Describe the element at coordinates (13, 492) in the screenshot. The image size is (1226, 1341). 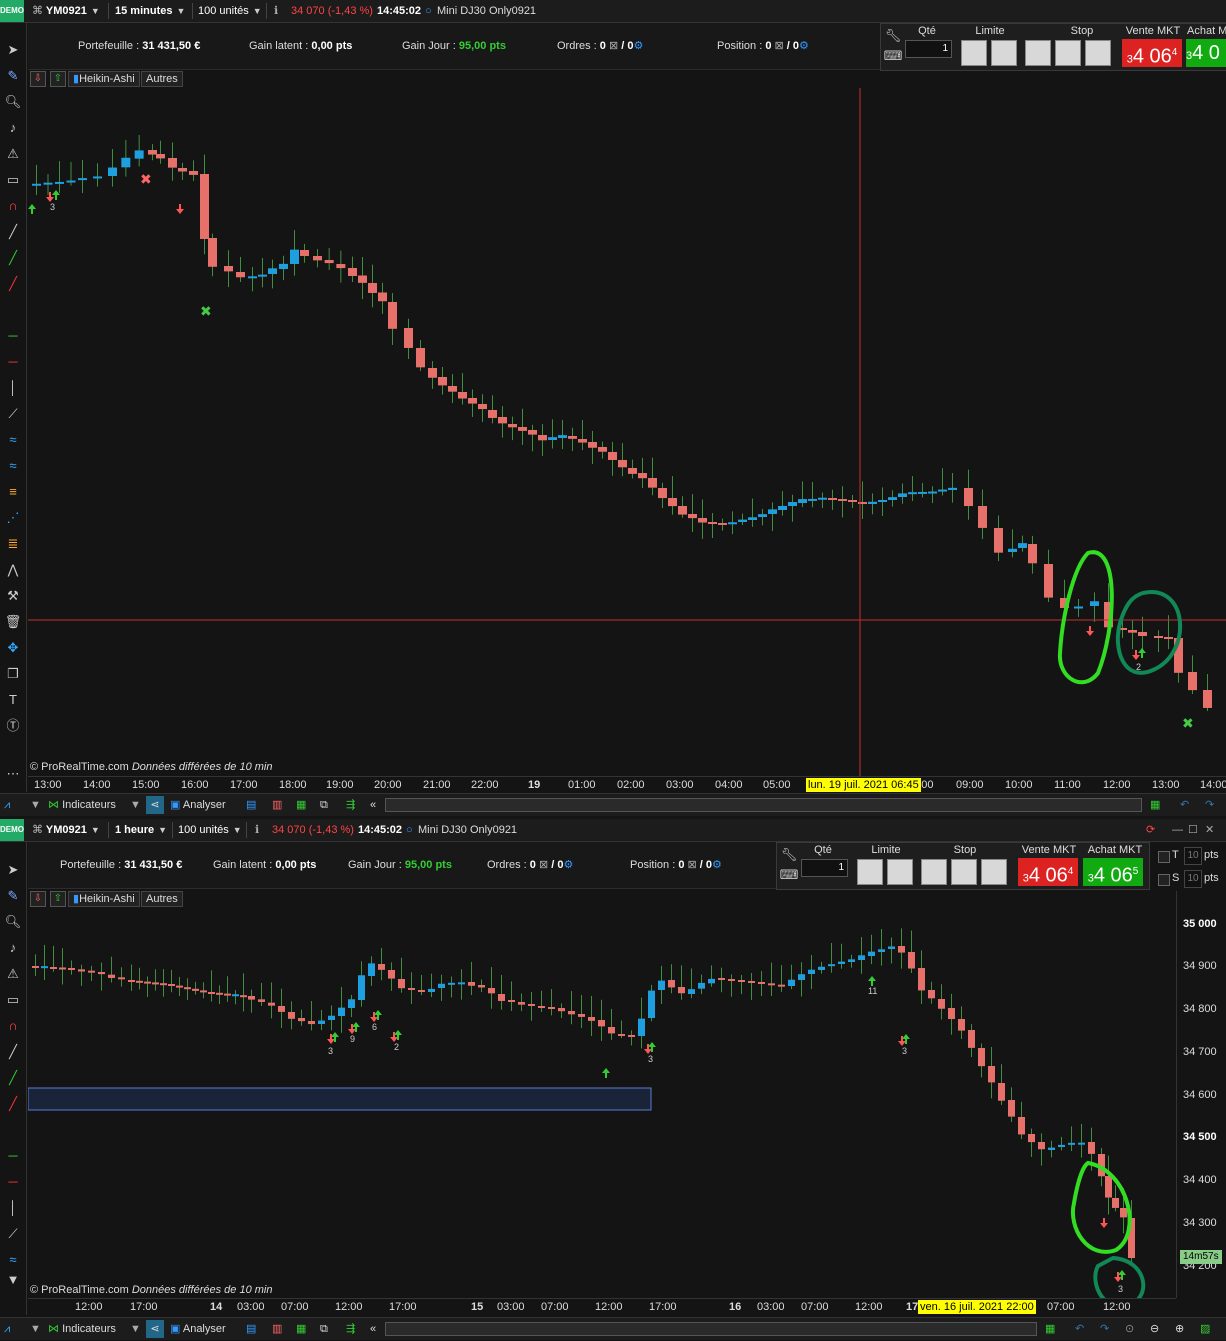
I see `fibonacci-icon: ≡` at that location.